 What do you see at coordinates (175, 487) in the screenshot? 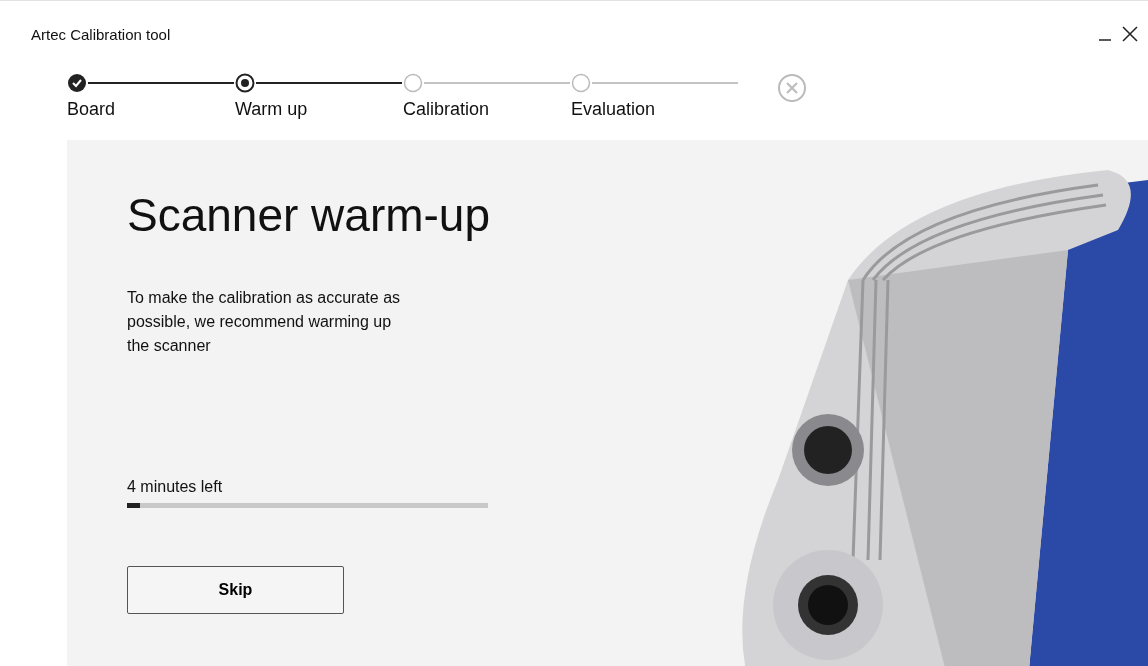
I see `time-remaining-text: 4 minutes left` at bounding box center [175, 487].